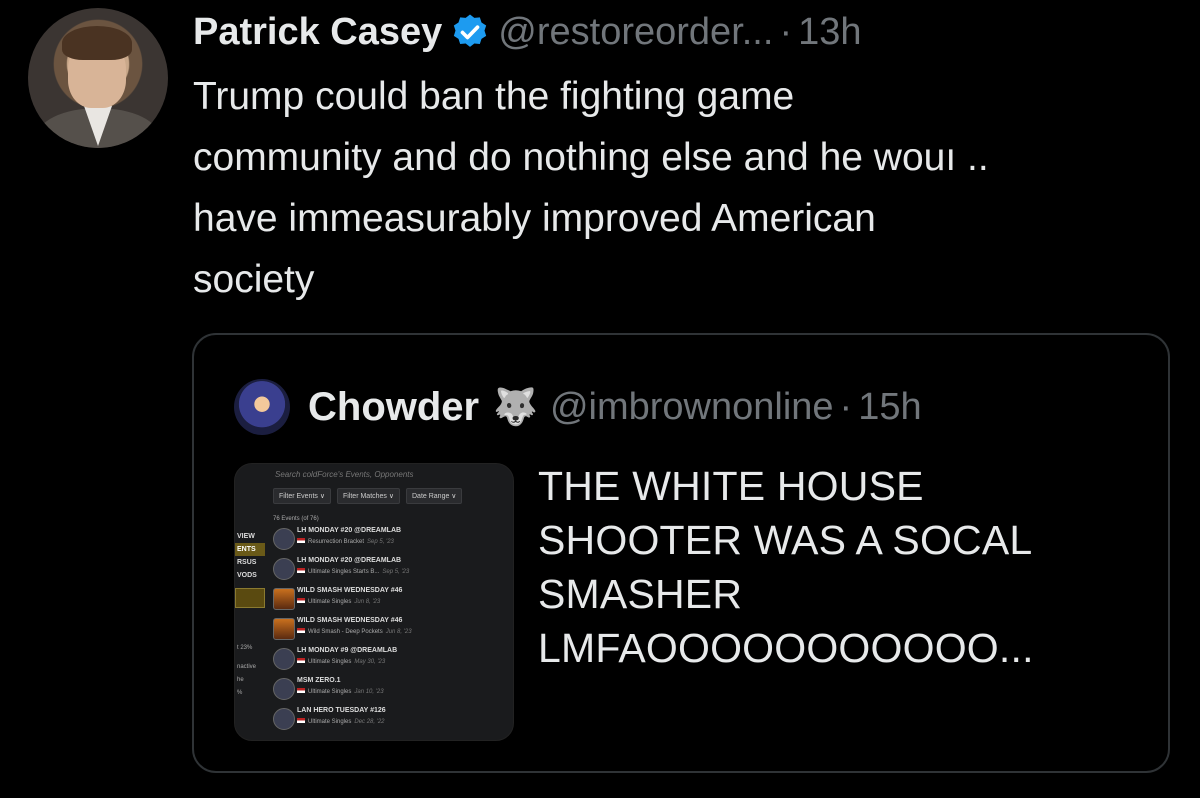 Image resolution: width=1200 pixels, height=798 pixels. Describe the element at coordinates (302, 496) in the screenshot. I see `thumb-filter: Filter Events ∨` at that location.